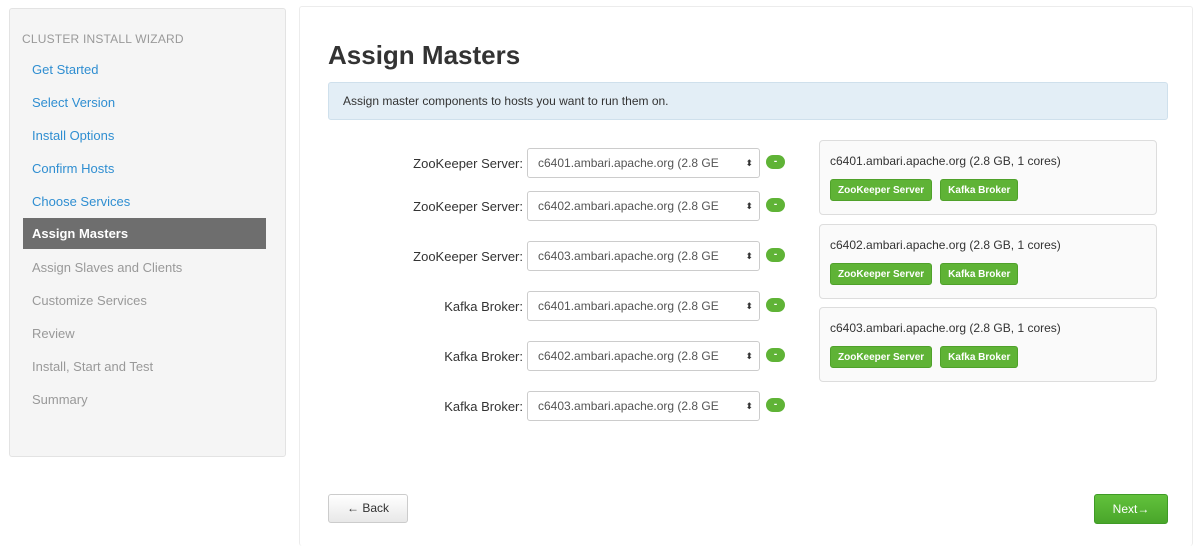 This screenshot has width=1199, height=546. Describe the element at coordinates (93, 366) in the screenshot. I see `step-install-start-test: Install, Start and Test` at that location.